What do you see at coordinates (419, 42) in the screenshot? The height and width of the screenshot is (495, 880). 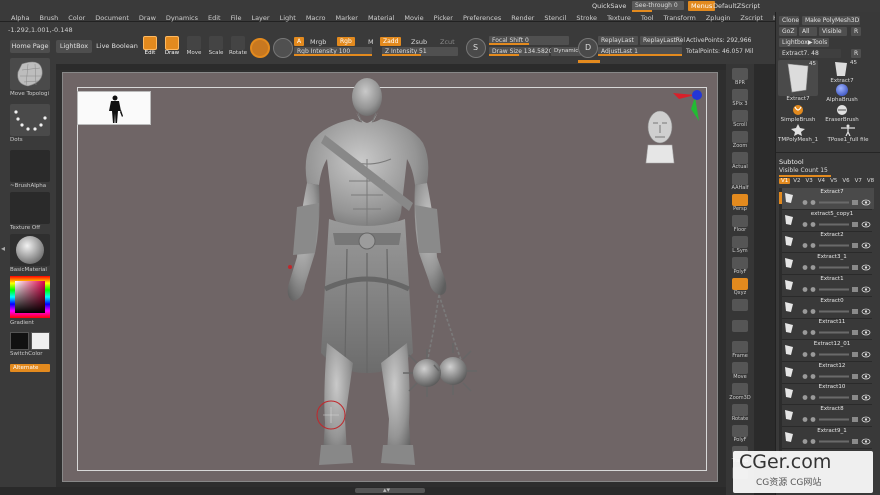 I see `zsub-toggle: Zsub` at bounding box center [419, 42].